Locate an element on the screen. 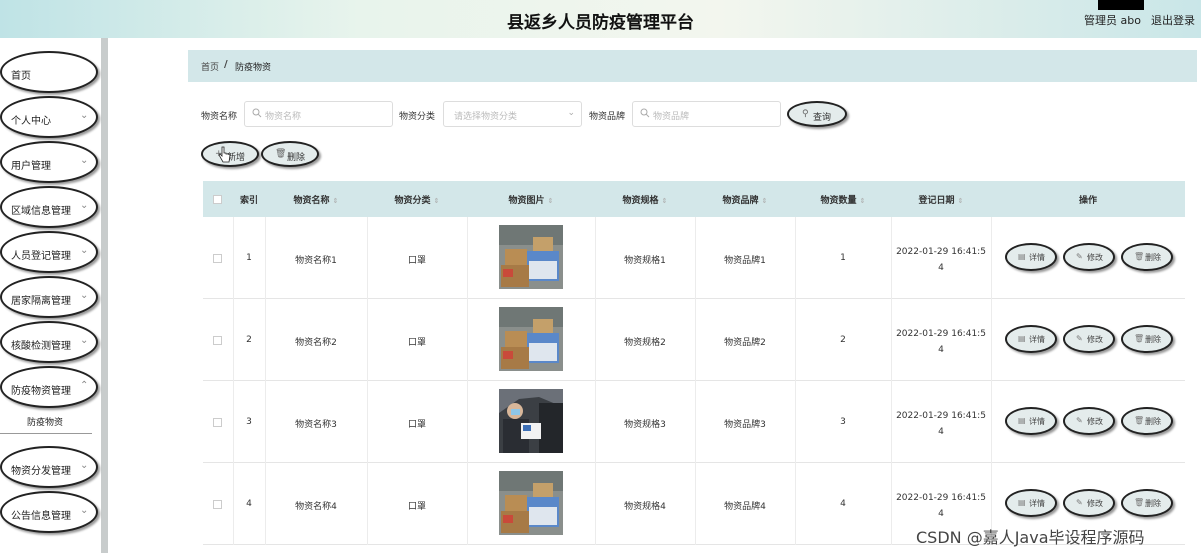 Image resolution: width=1201 pixels, height=553 pixels. column-header-image: 物资图片 ⇕ is located at coordinates (531, 199).